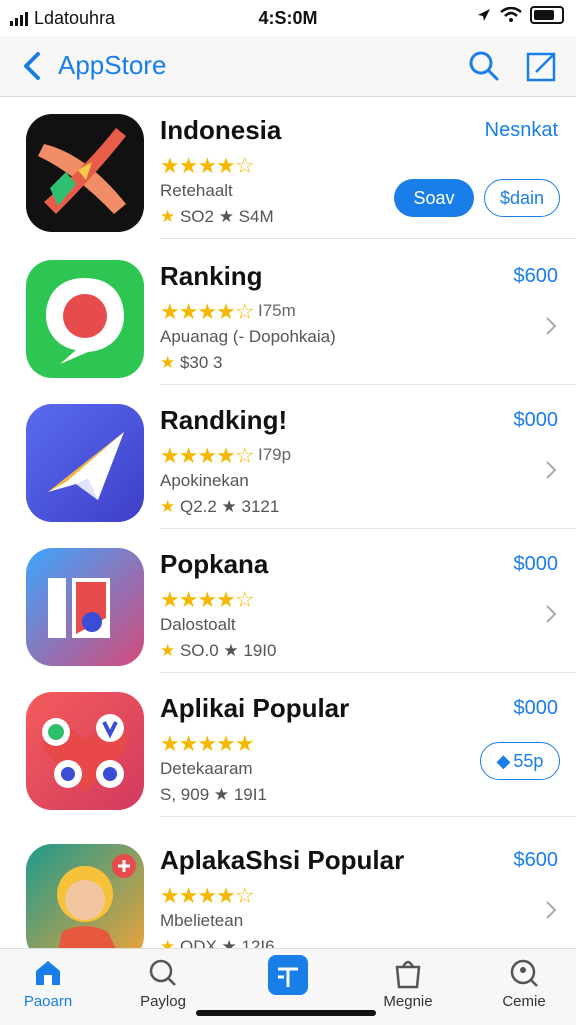 This screenshot has height=1025, width=576. I want to click on app-icon-randking, so click(85, 463).